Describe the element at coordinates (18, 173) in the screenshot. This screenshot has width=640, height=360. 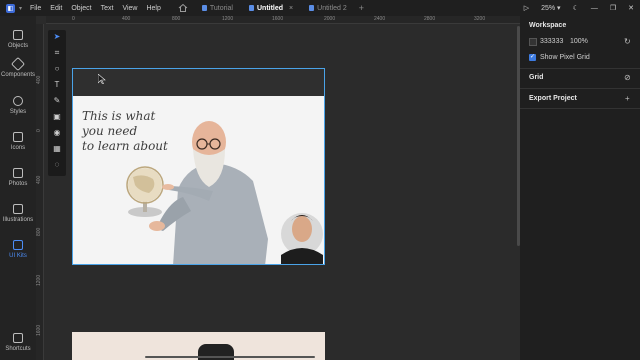
I see `photos-icon` at that location.